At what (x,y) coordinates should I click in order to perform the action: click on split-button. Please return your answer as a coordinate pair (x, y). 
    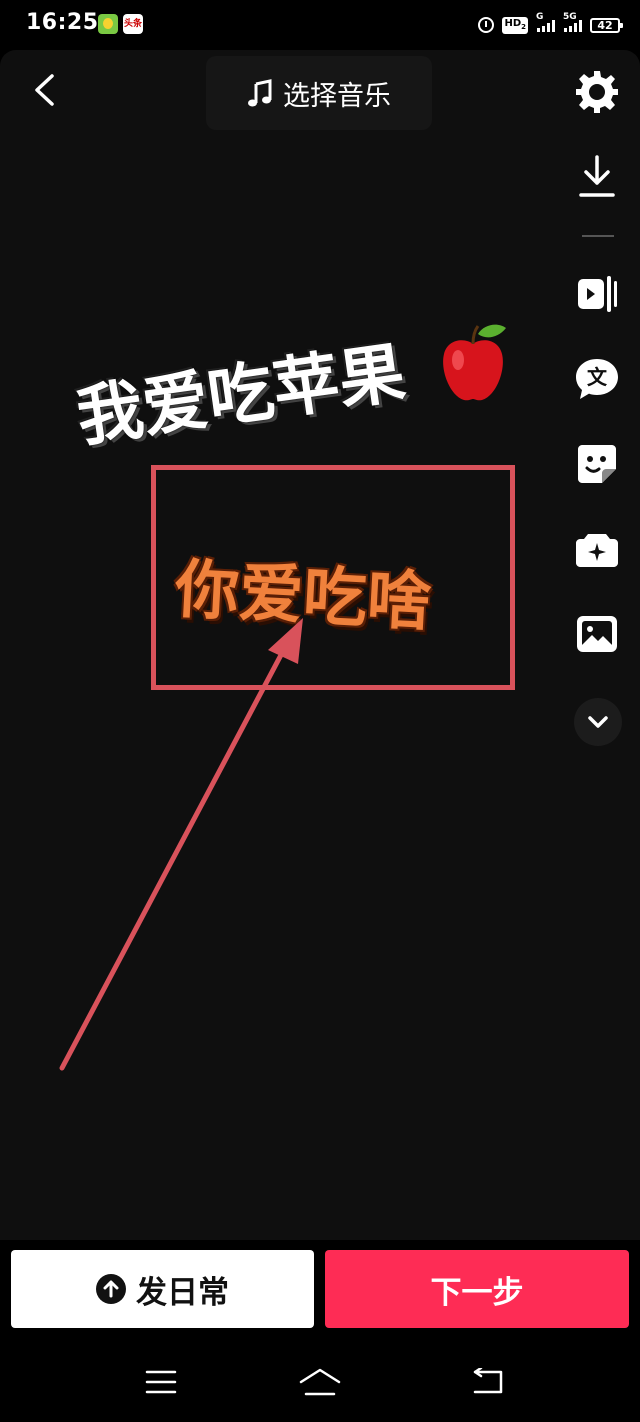
    Looking at the image, I should click on (597, 294).